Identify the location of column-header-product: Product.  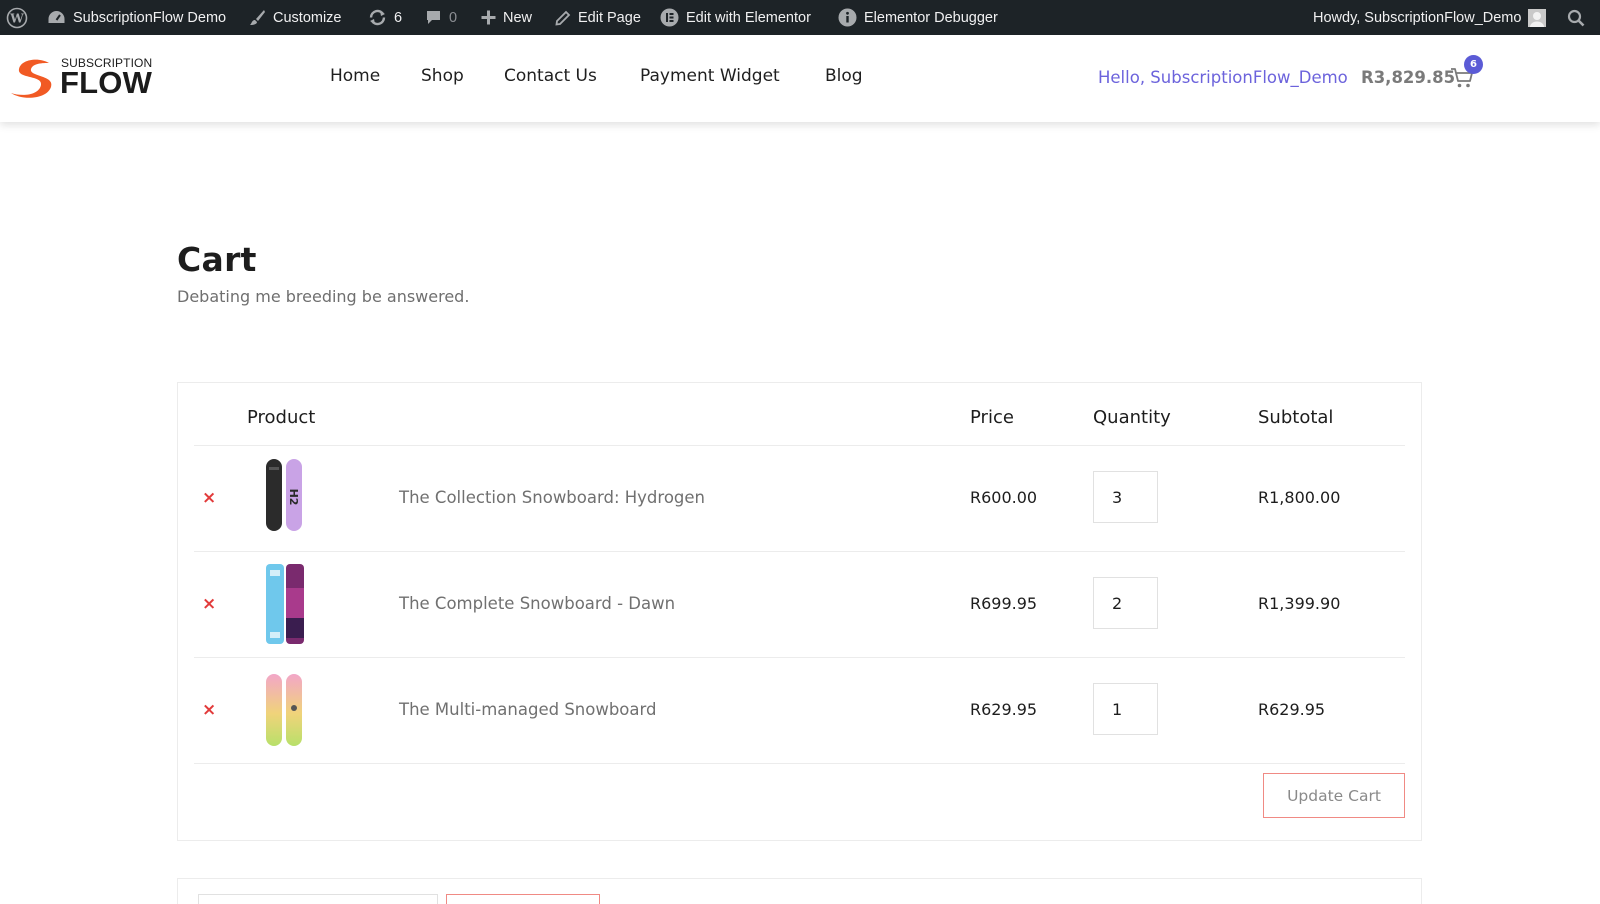
(281, 417).